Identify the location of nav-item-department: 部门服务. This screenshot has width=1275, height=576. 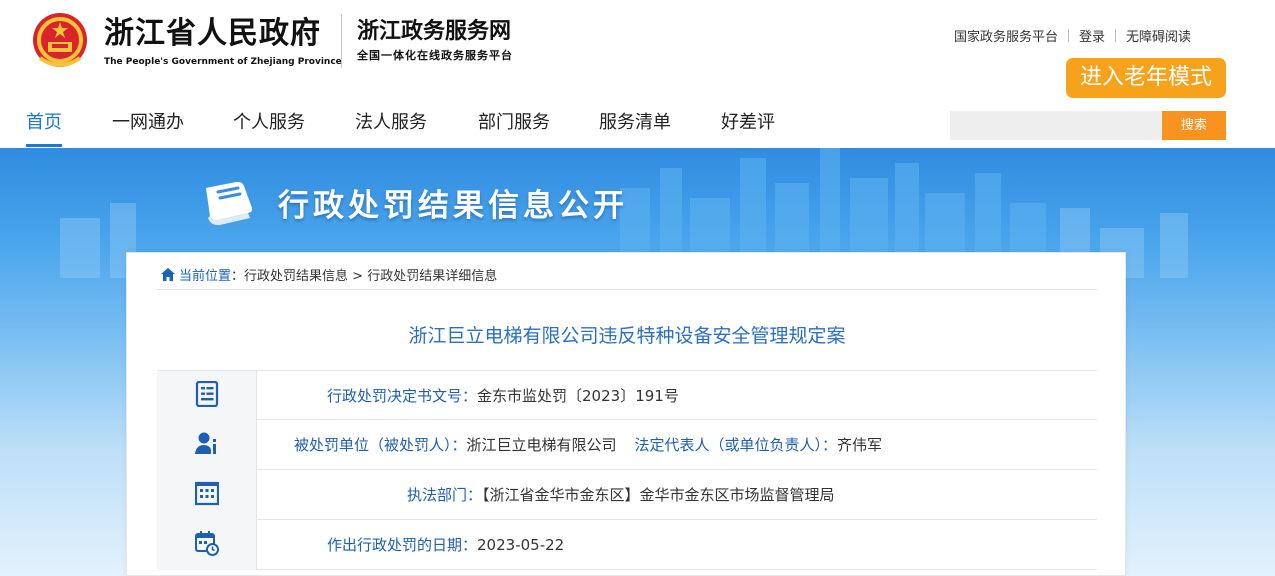
(514, 123).